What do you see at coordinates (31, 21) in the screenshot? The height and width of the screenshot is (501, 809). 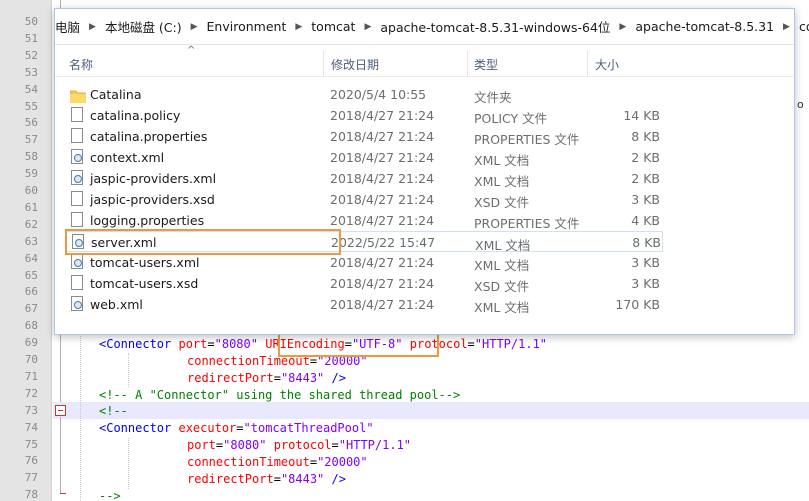 I see `line-number: 50` at bounding box center [31, 21].